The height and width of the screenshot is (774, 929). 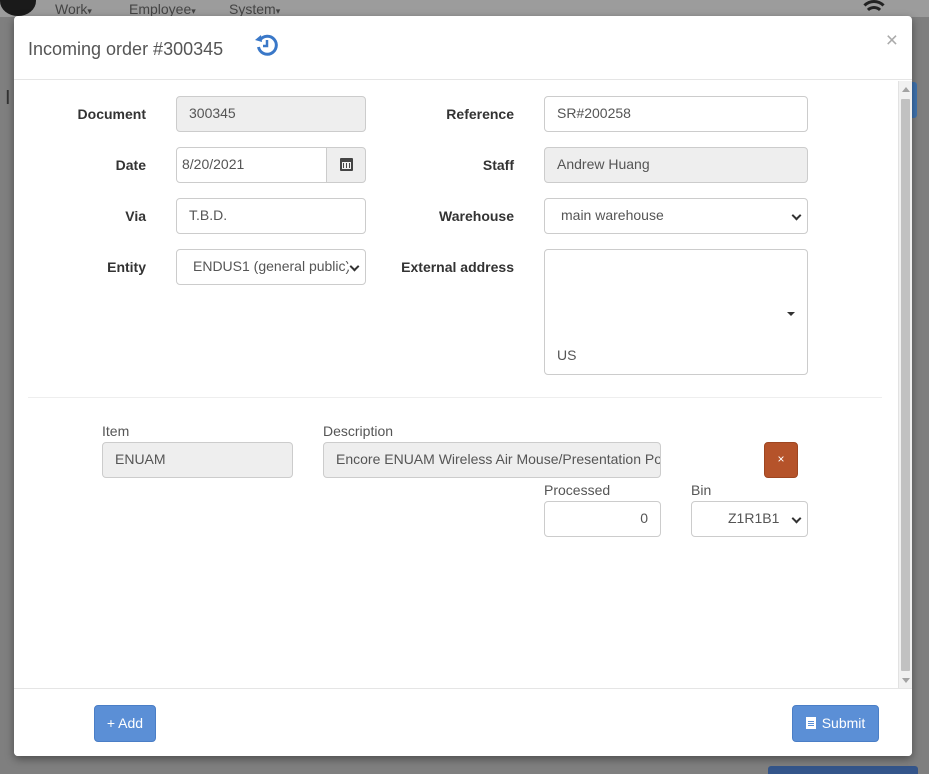 I want to click on external-address-select: US, so click(x=676, y=312).